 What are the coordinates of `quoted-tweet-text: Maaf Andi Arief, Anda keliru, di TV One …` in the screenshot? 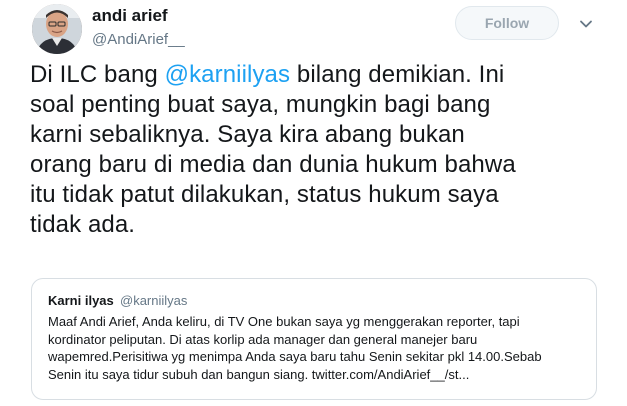 It's located at (318, 348).